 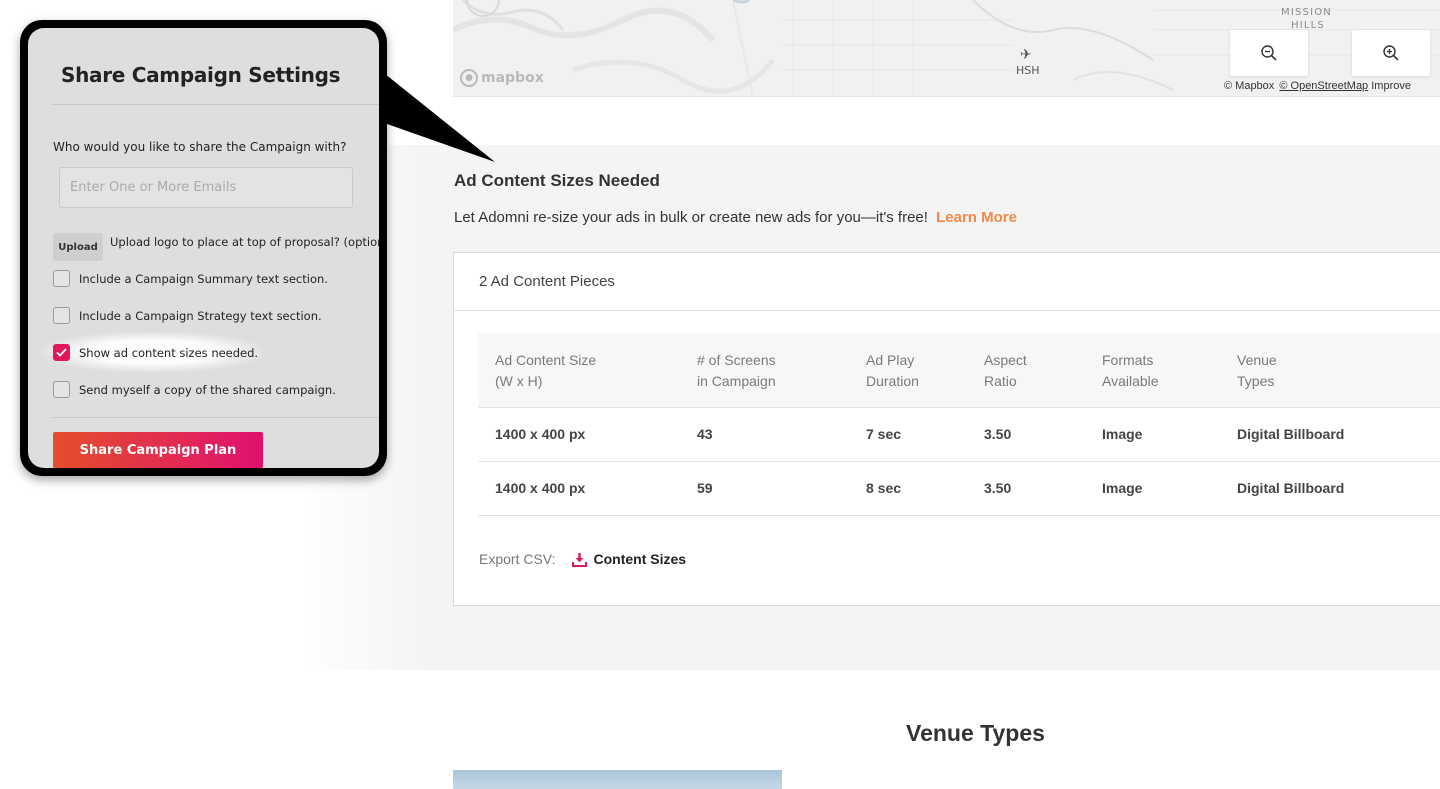 What do you see at coordinates (617, 779) in the screenshot?
I see `venue-image` at bounding box center [617, 779].